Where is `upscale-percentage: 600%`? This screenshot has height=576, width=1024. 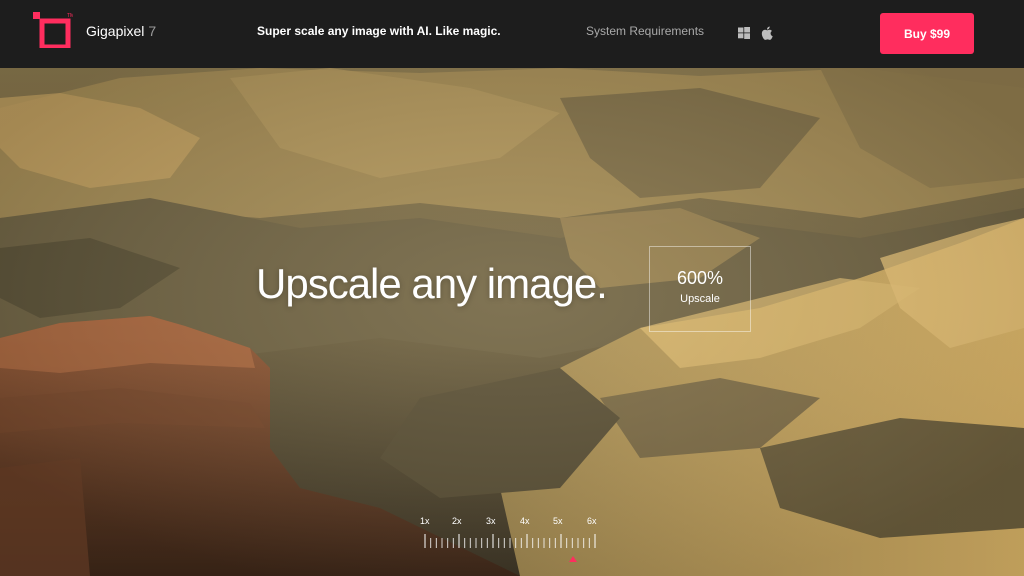
upscale-percentage: 600% is located at coordinates (700, 278).